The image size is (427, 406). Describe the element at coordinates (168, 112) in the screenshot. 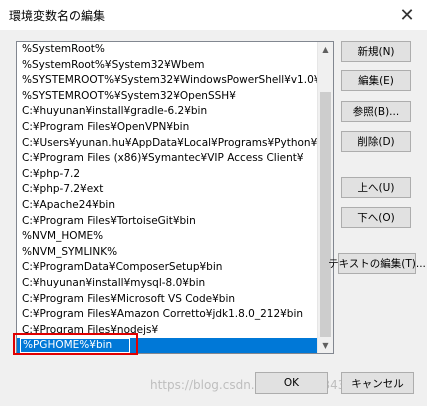

I see `list-item: C:¥huyunan¥install¥gradle-6.2¥bin` at that location.